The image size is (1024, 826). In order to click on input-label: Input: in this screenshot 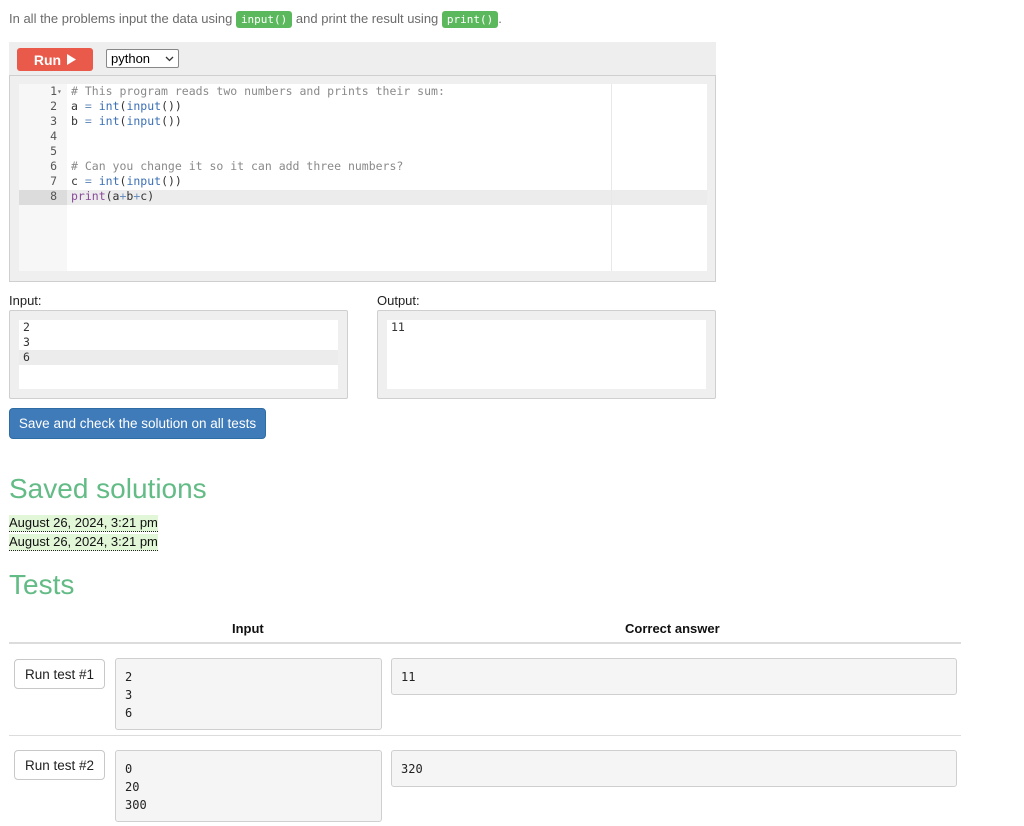, I will do `click(25, 300)`.